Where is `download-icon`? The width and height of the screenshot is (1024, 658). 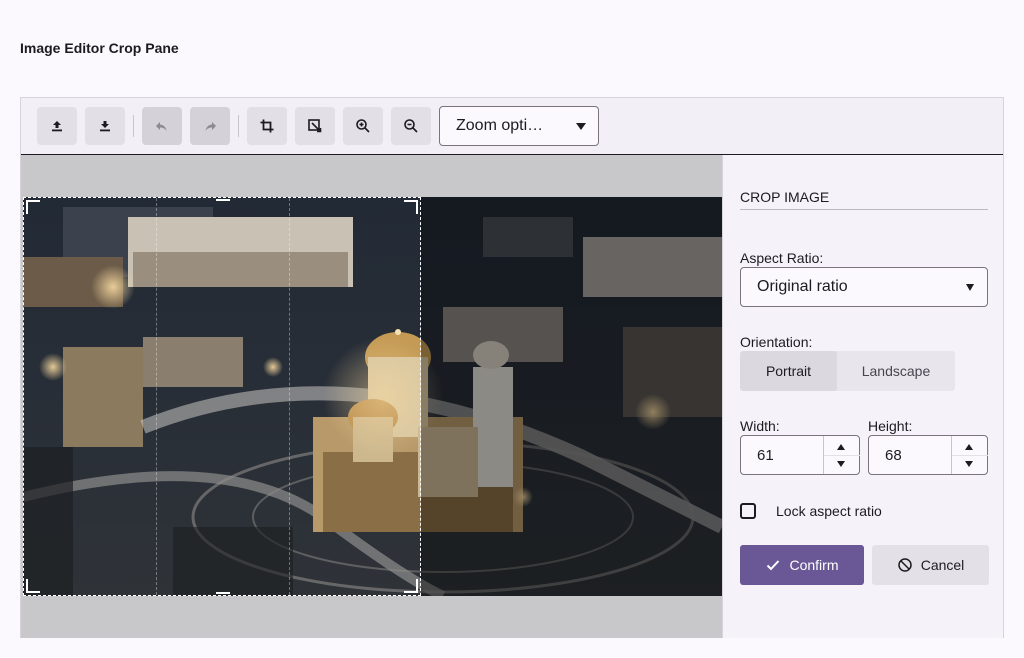 download-icon is located at coordinates (105, 126).